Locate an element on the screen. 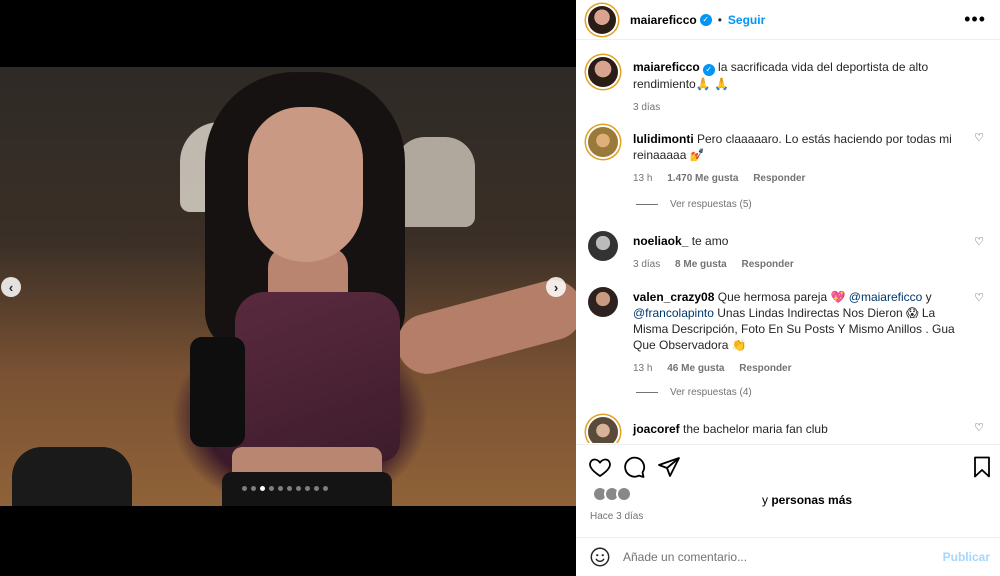 This screenshot has width=1000, height=576. author-username: maiareficco is located at coordinates (663, 20).